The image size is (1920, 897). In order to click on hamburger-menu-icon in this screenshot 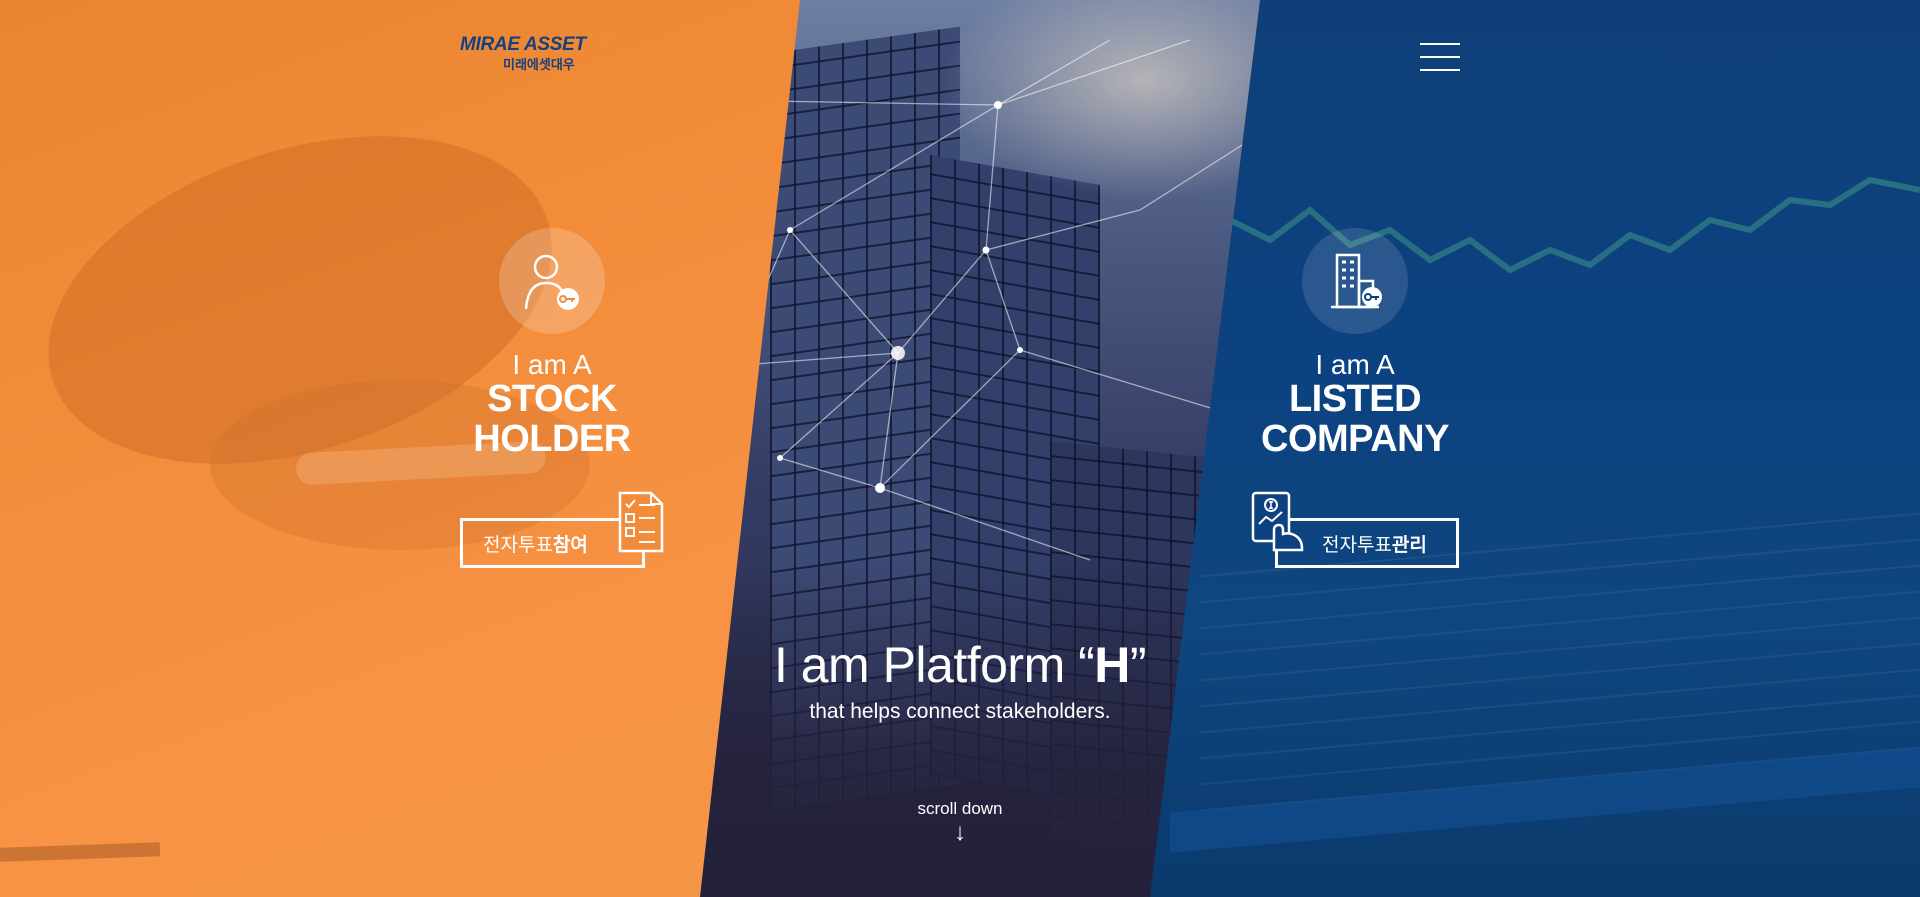, I will do `click(1440, 59)`.